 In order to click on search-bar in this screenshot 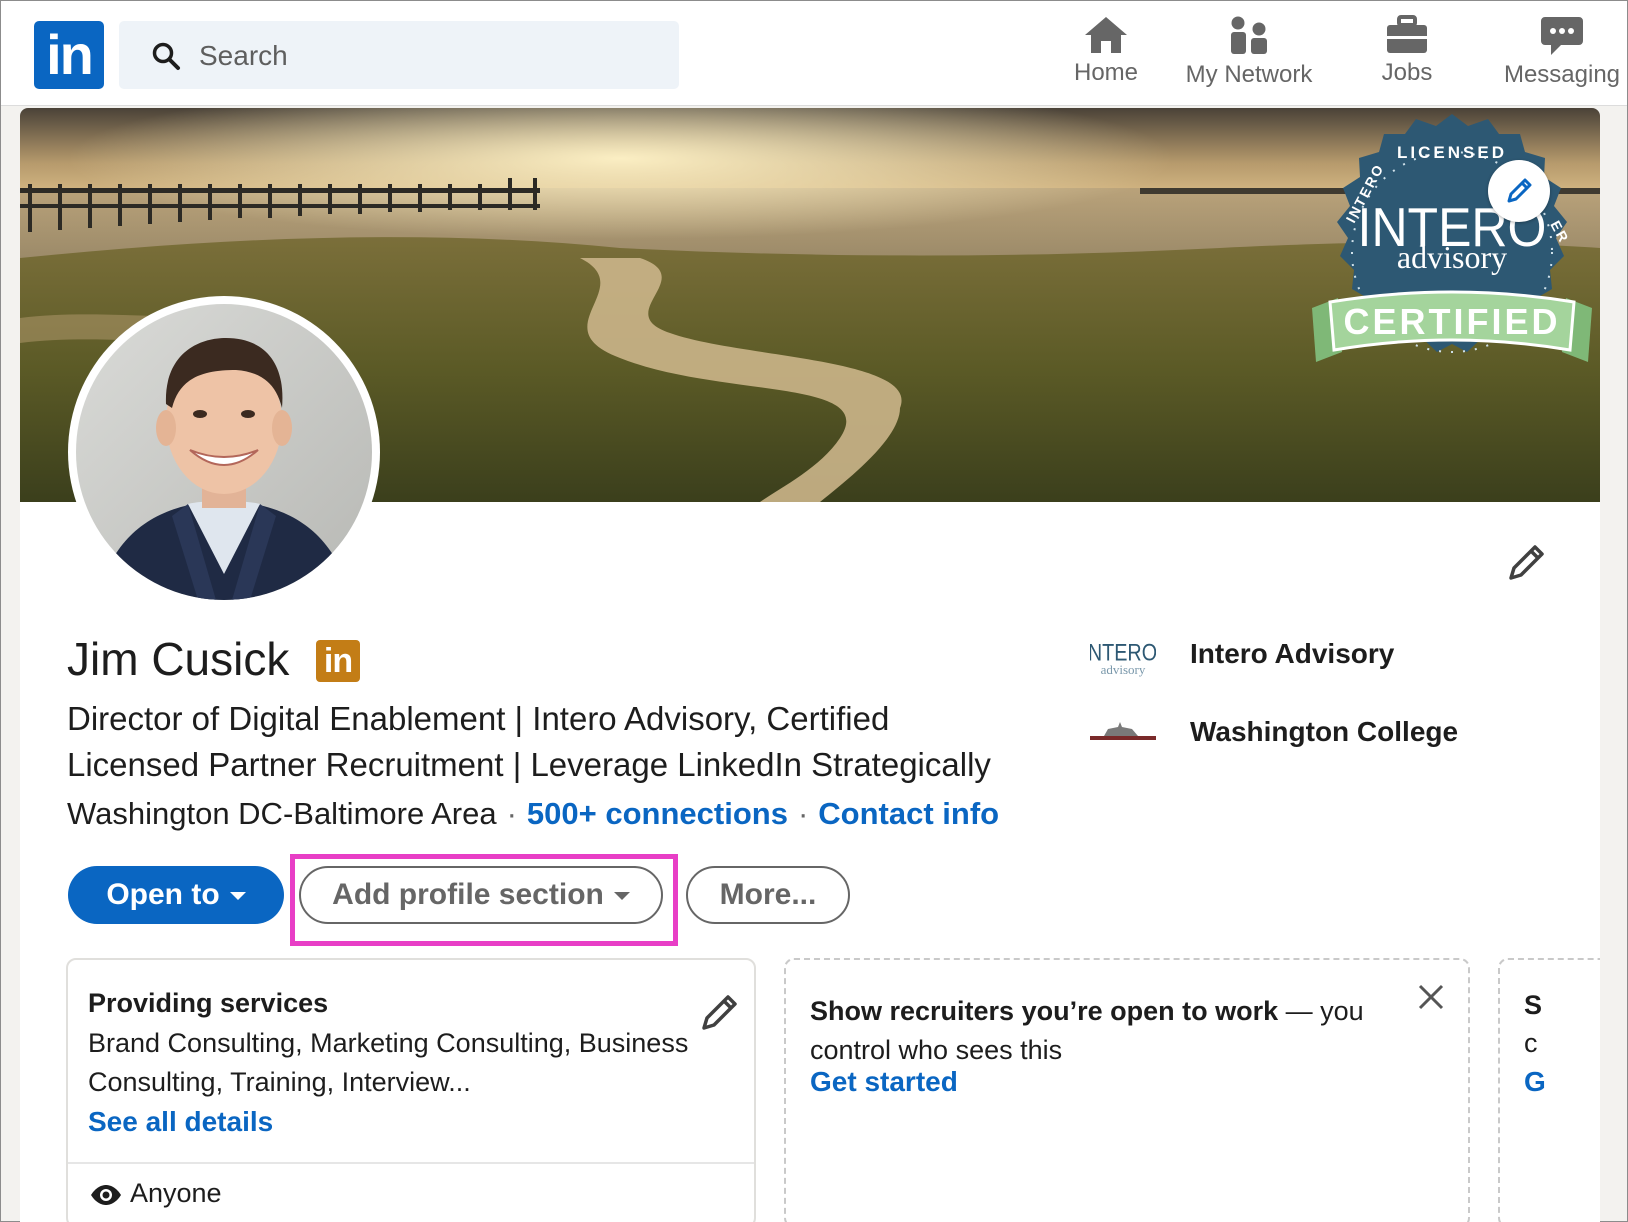, I will do `click(399, 55)`.